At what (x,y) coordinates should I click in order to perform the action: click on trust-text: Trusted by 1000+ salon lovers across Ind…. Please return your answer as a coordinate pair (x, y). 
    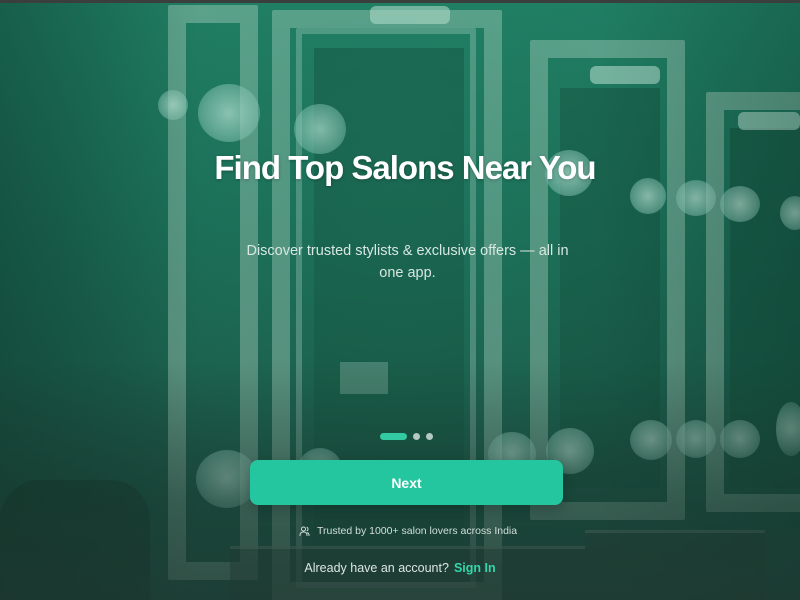
    Looking at the image, I should click on (417, 531).